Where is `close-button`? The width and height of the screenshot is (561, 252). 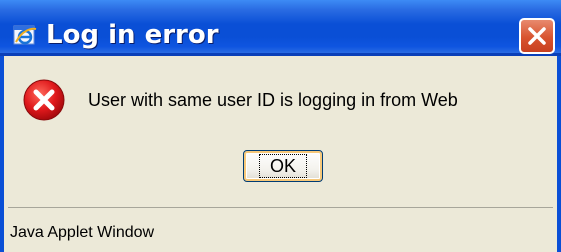
close-button is located at coordinates (537, 36).